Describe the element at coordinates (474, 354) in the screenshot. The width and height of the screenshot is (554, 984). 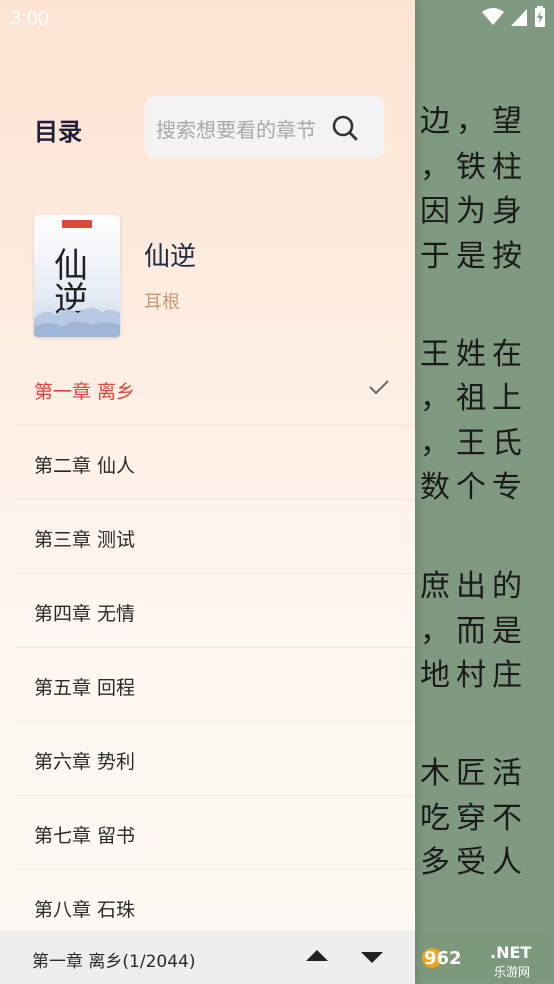
I see `reader-line: 王姓在` at that location.